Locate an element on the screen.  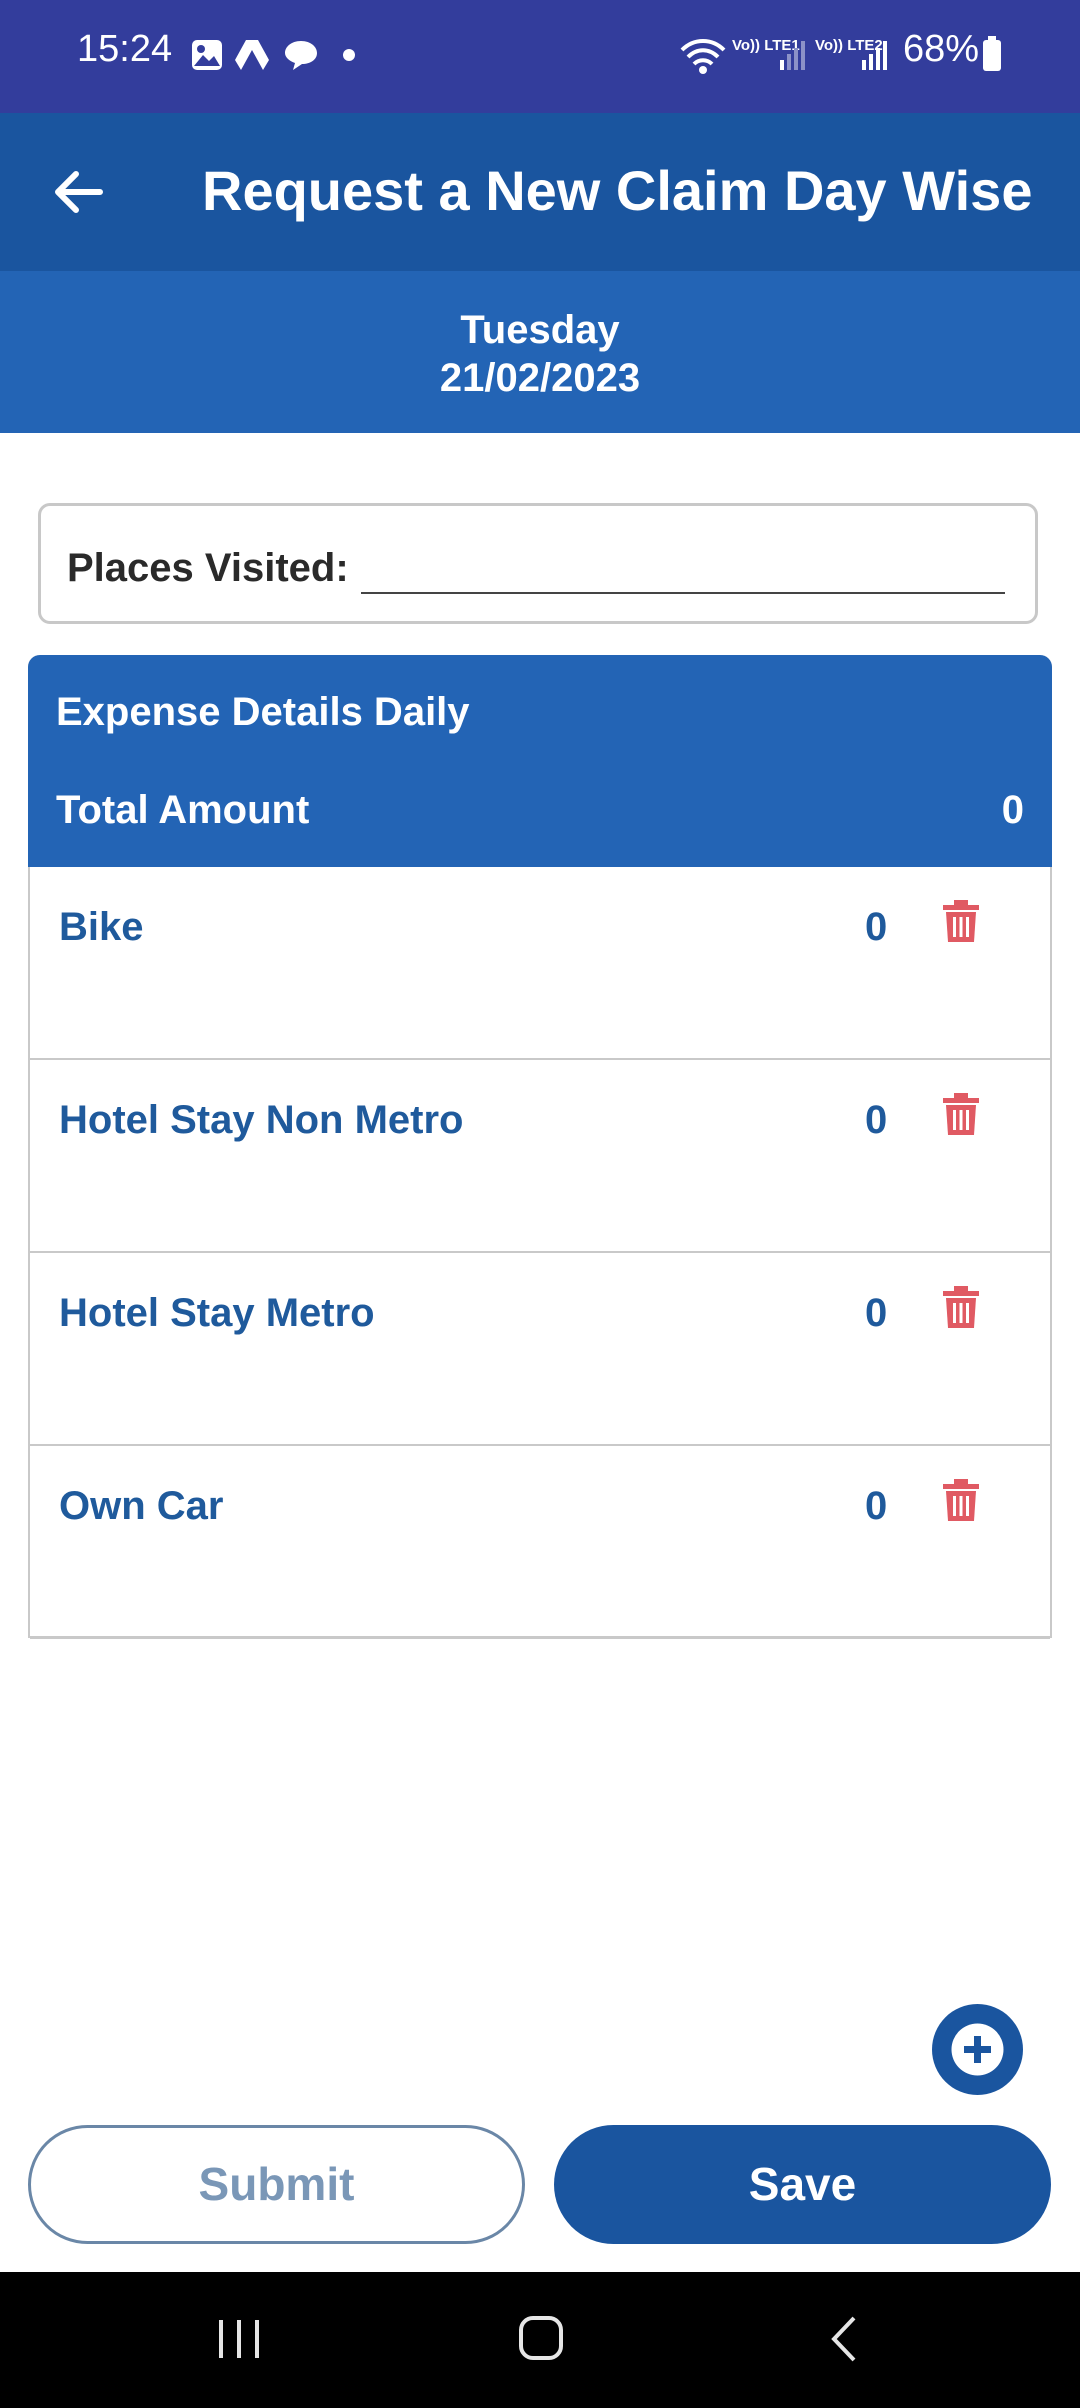
lte1-signal-icon is located at coordinates (792, 55).